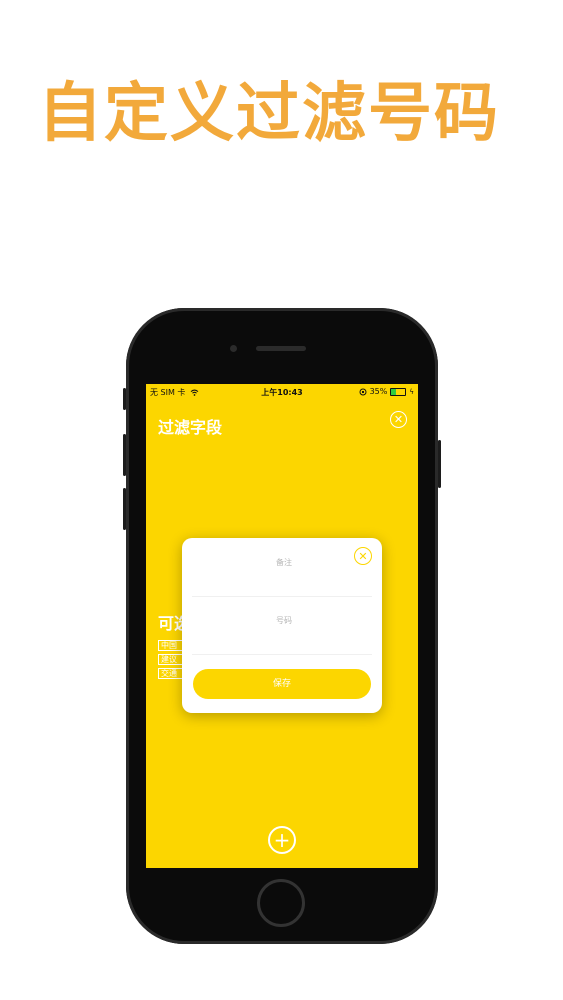 The width and height of the screenshot is (563, 1000). Describe the element at coordinates (284, 620) in the screenshot. I see `number-input` at that location.